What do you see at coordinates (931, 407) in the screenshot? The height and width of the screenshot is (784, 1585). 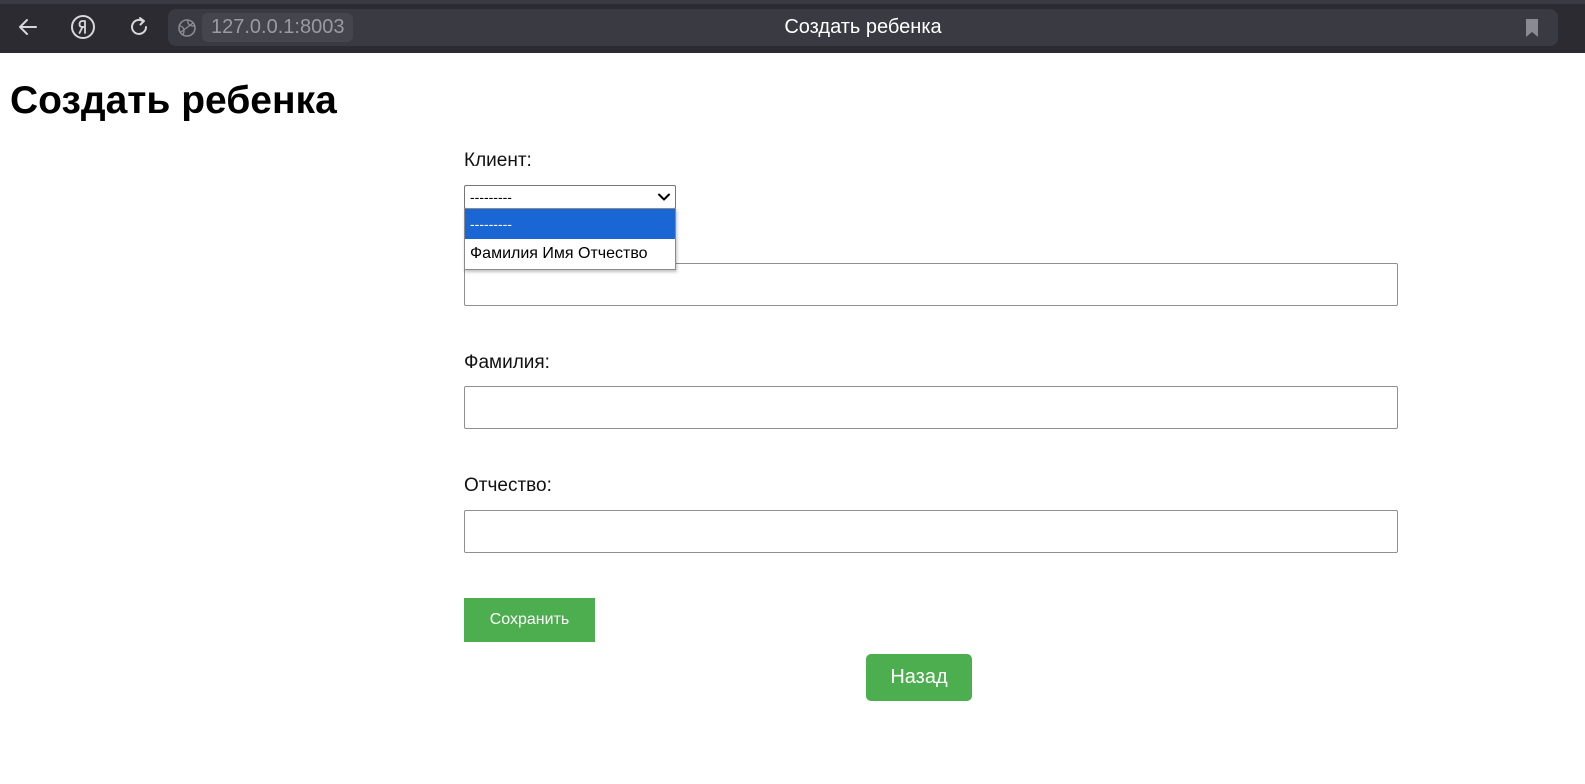 I see `last-name-input` at bounding box center [931, 407].